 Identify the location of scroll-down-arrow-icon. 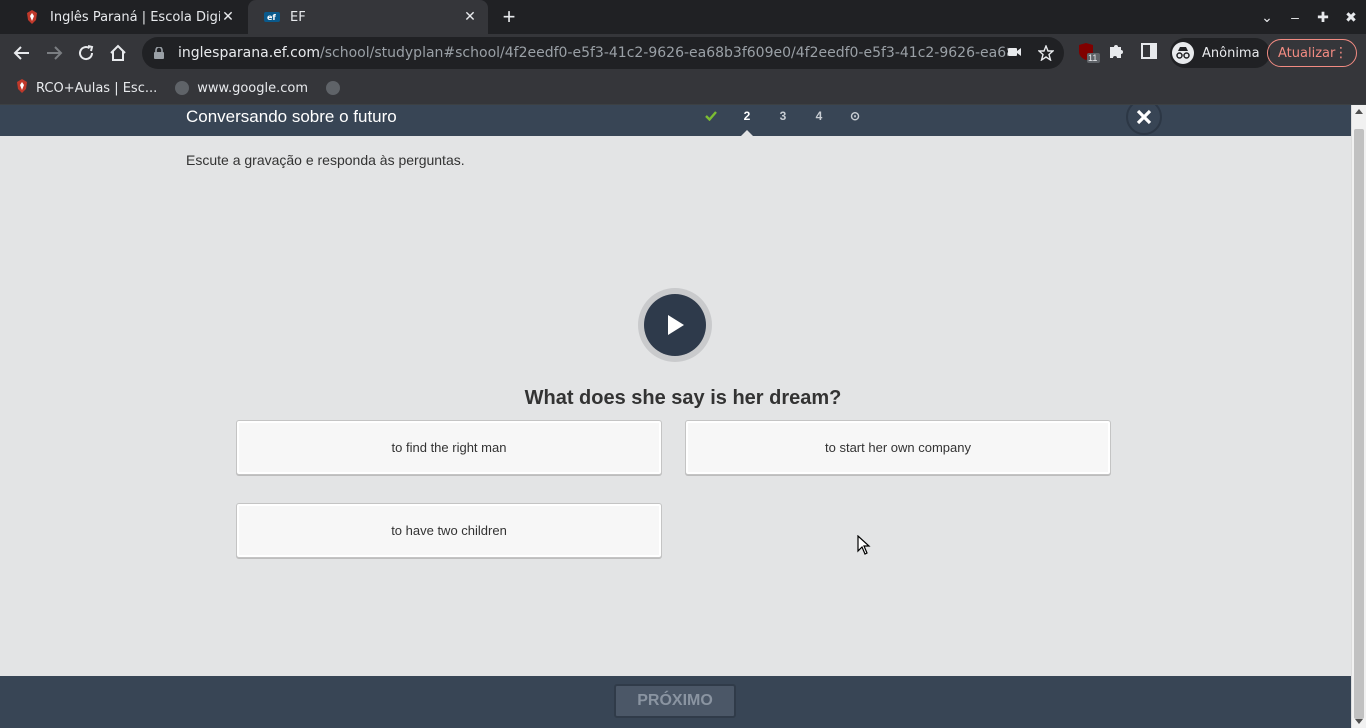
(1359, 721).